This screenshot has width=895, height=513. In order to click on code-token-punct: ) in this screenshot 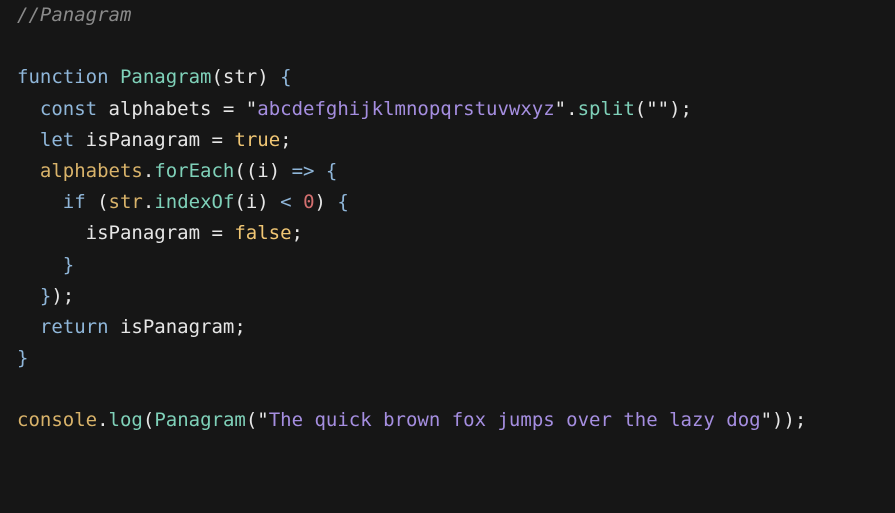, I will do `click(326, 202)`.